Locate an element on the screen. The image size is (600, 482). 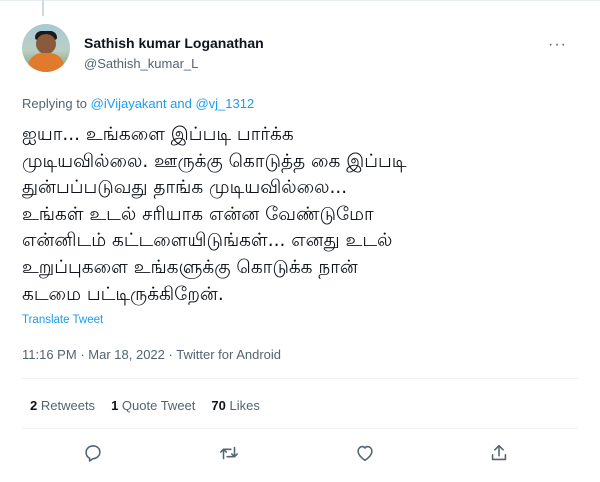
retweets-count: 2 is located at coordinates (34, 405).